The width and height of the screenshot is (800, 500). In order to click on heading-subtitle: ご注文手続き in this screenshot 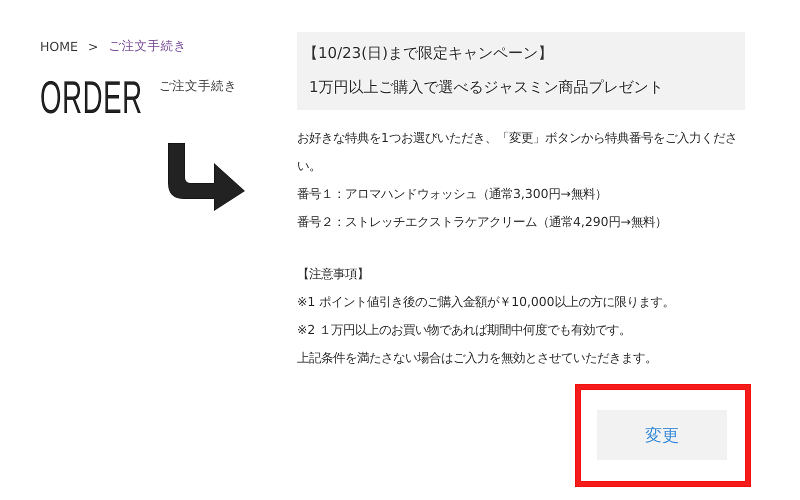, I will do `click(198, 86)`.